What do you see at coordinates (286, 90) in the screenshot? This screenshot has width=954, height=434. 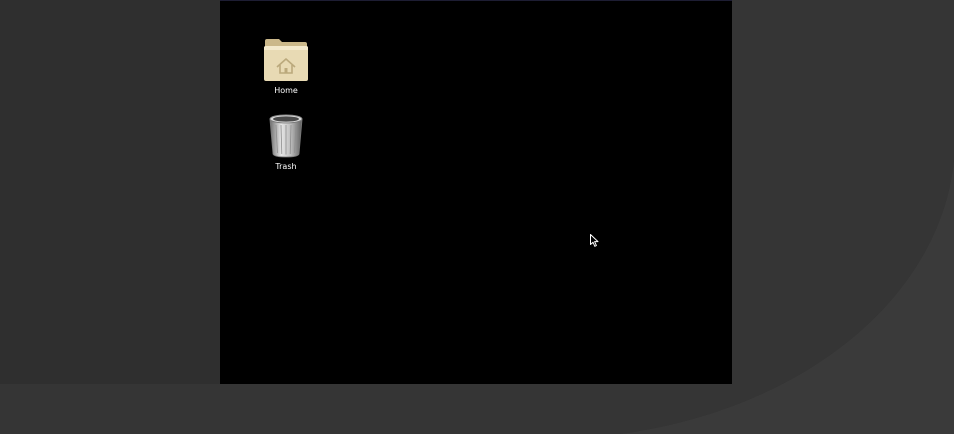 I see `desktop-icon-label: Home` at bounding box center [286, 90].